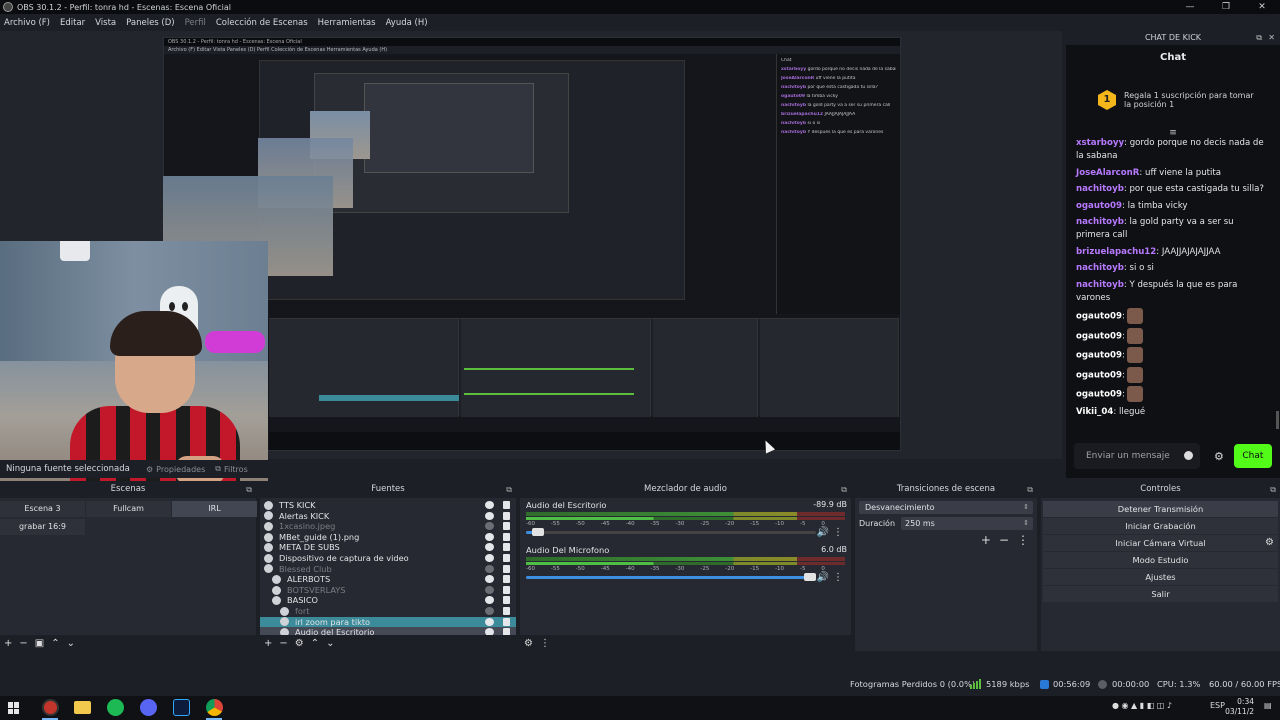 The height and width of the screenshot is (720, 1280). Describe the element at coordinates (181, 707) in the screenshot. I see `photoshop-icon` at that location.